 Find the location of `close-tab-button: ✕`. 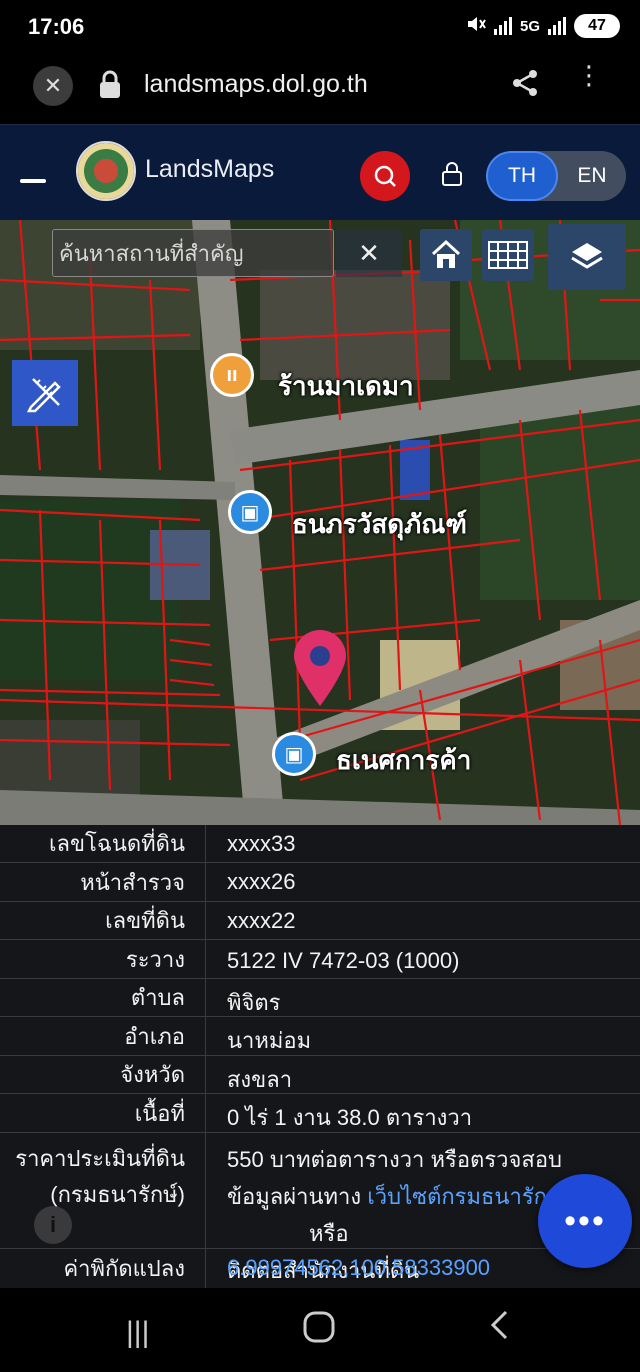

close-tab-button: ✕ is located at coordinates (53, 86).